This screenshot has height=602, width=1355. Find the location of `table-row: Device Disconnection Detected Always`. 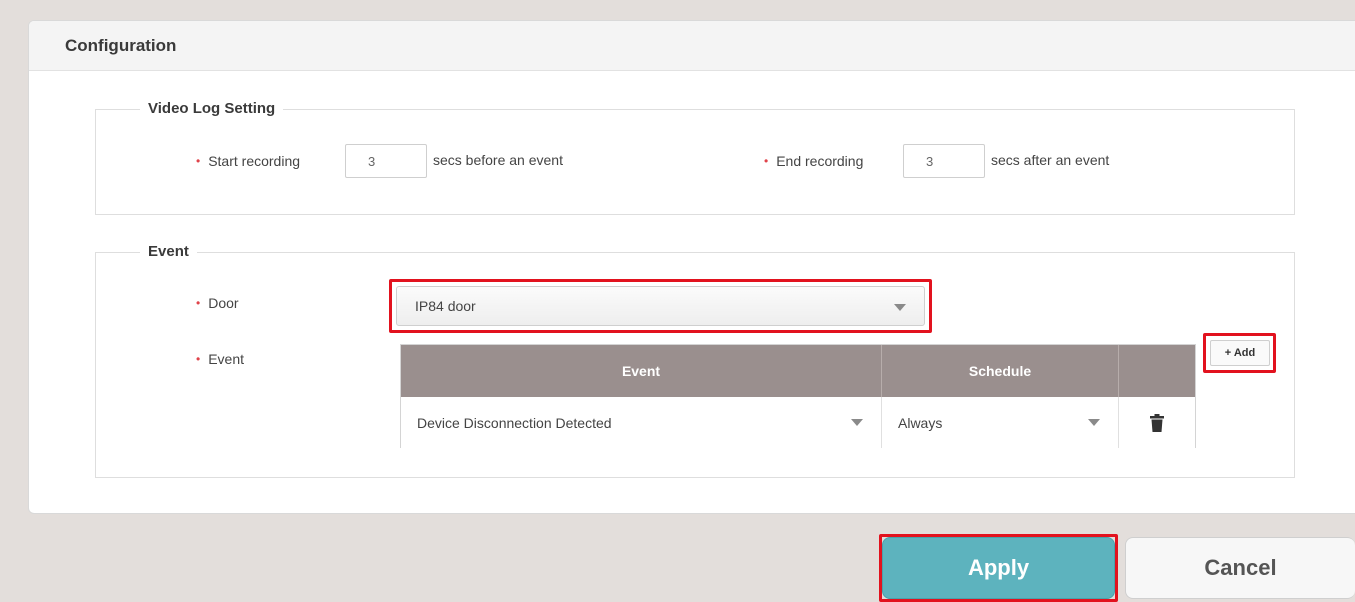

table-row: Device Disconnection Detected Always is located at coordinates (798, 422).